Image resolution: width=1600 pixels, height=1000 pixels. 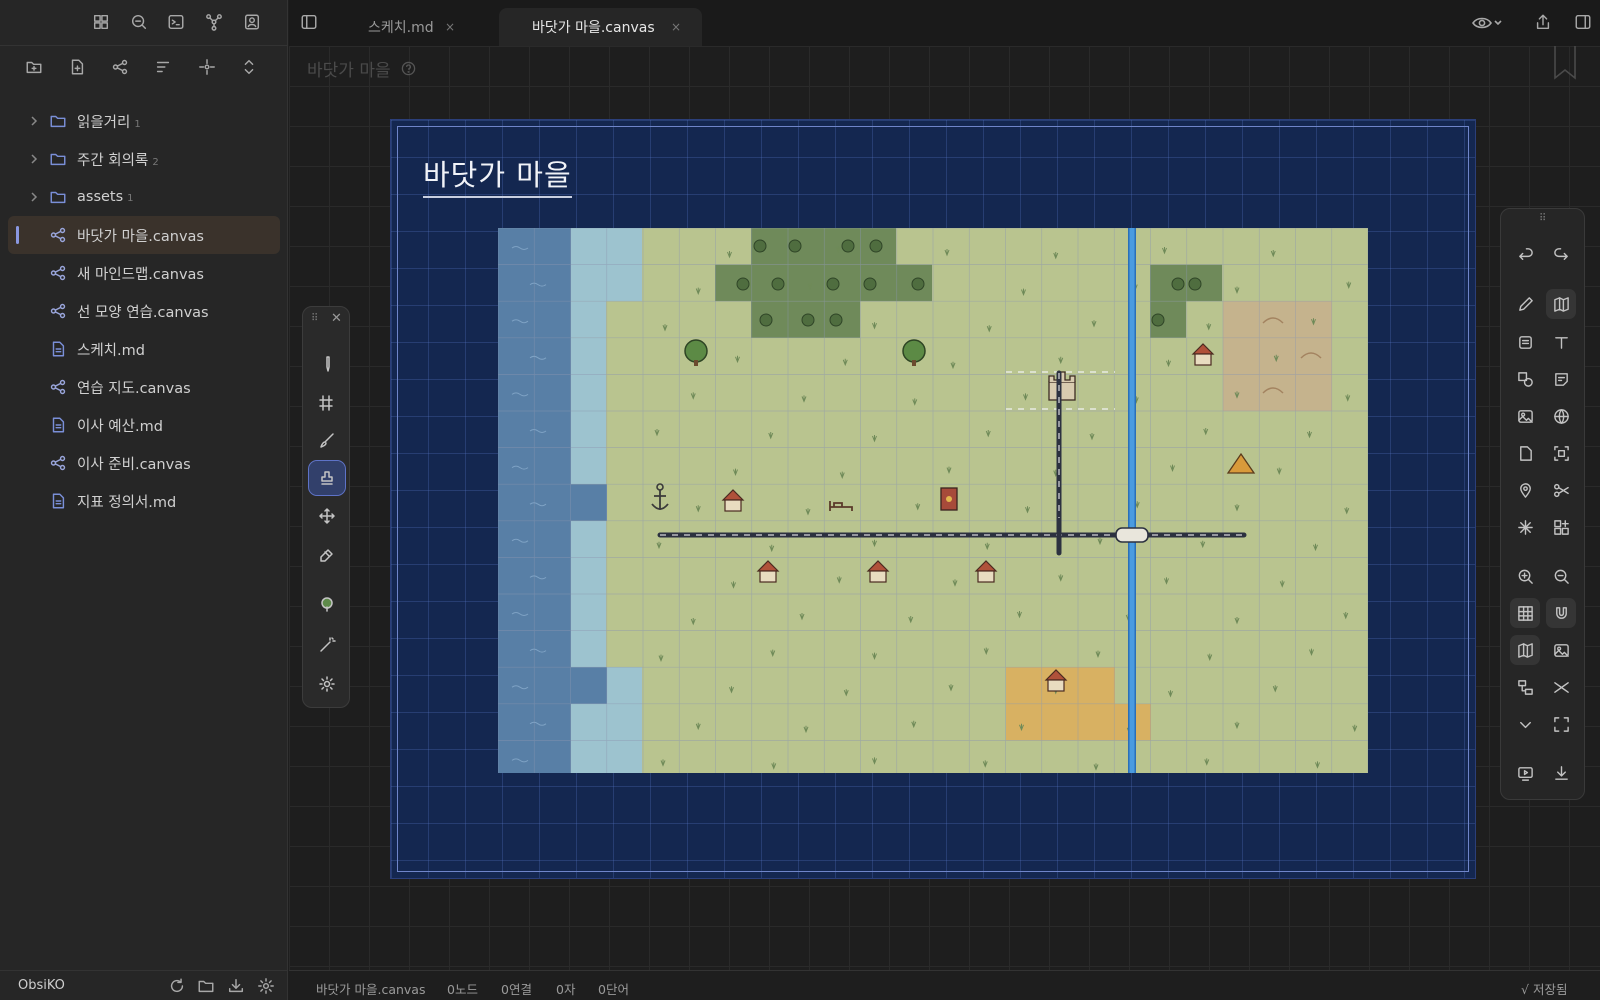 I want to click on search-icon, so click(x=140, y=23).